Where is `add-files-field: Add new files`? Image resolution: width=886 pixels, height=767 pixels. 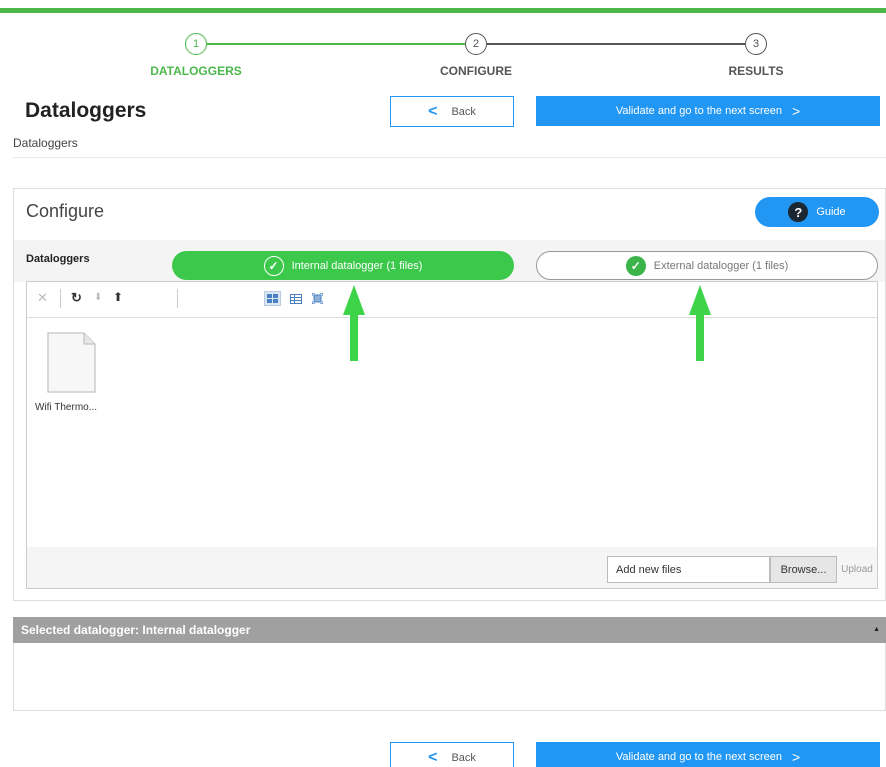
add-files-field: Add new files is located at coordinates (688, 569).